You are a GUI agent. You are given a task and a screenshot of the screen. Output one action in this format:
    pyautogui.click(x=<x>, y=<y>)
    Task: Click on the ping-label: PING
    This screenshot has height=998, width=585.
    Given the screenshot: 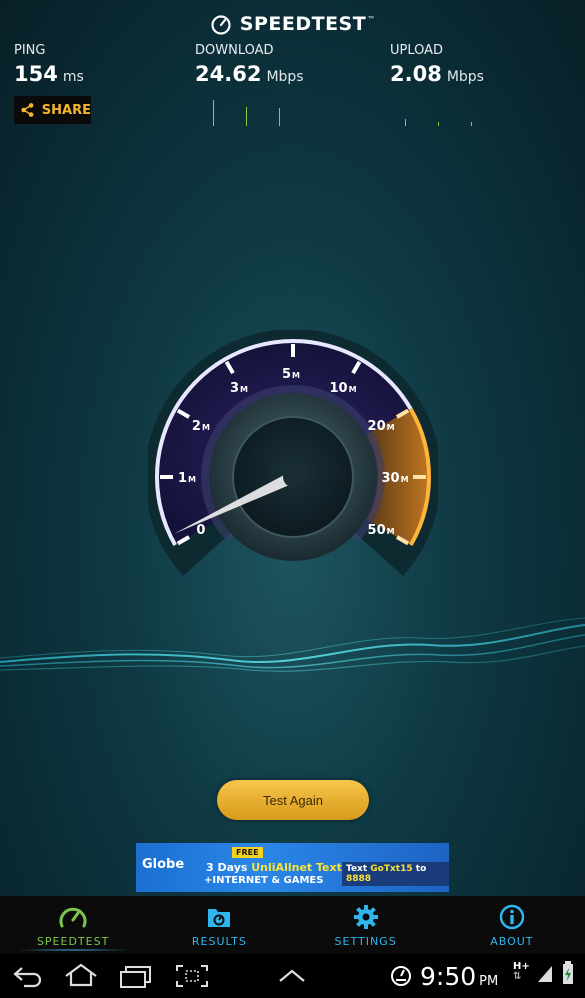 What is the action you would take?
    pyautogui.click(x=30, y=50)
    